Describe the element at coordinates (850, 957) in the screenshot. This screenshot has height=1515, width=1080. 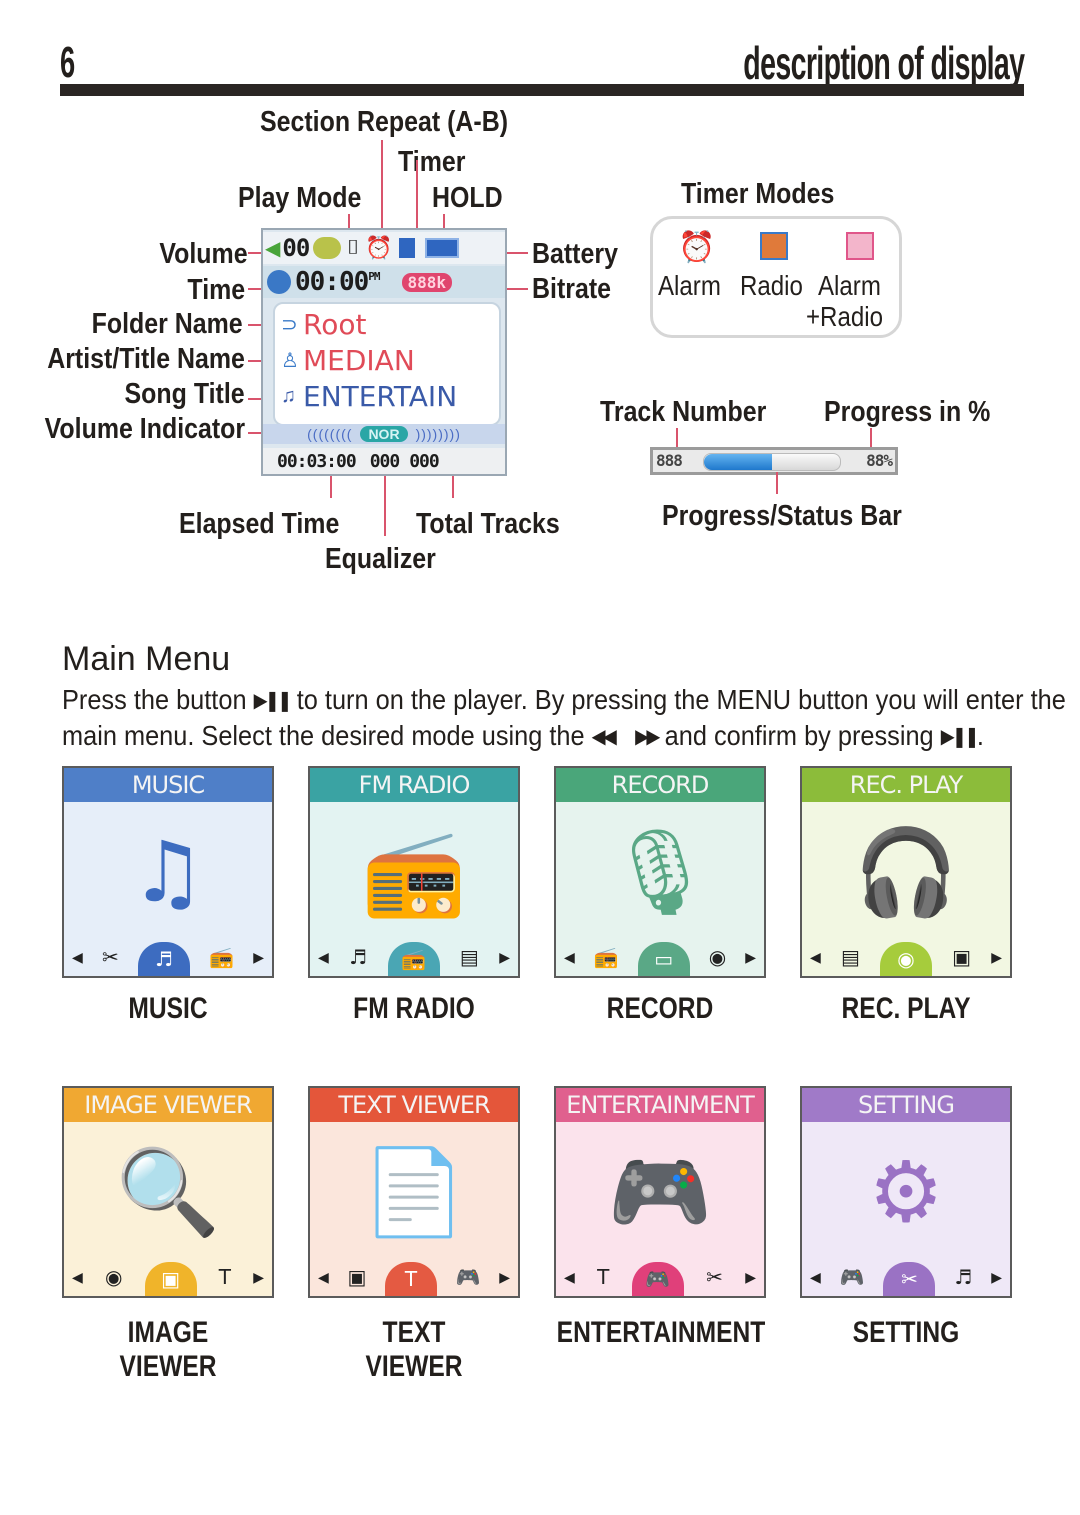
I see `nav-prev-mode-icon: ▤` at that location.